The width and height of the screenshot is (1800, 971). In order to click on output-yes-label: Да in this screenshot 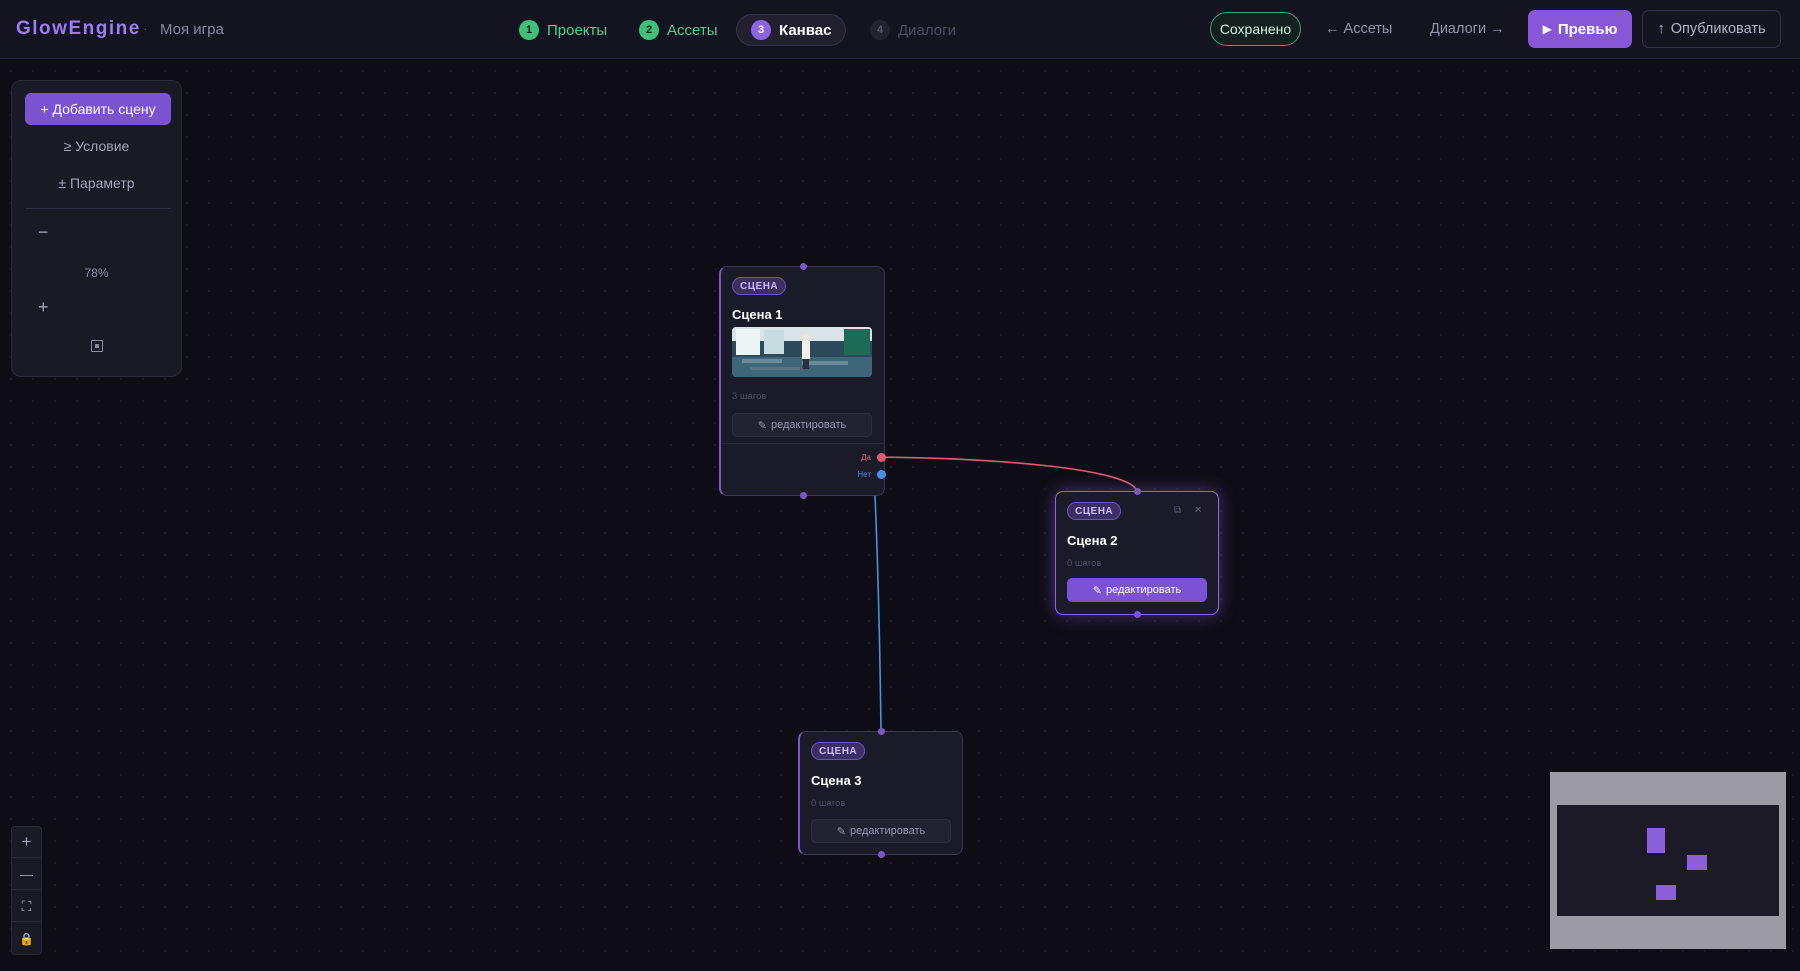, I will do `click(866, 457)`.